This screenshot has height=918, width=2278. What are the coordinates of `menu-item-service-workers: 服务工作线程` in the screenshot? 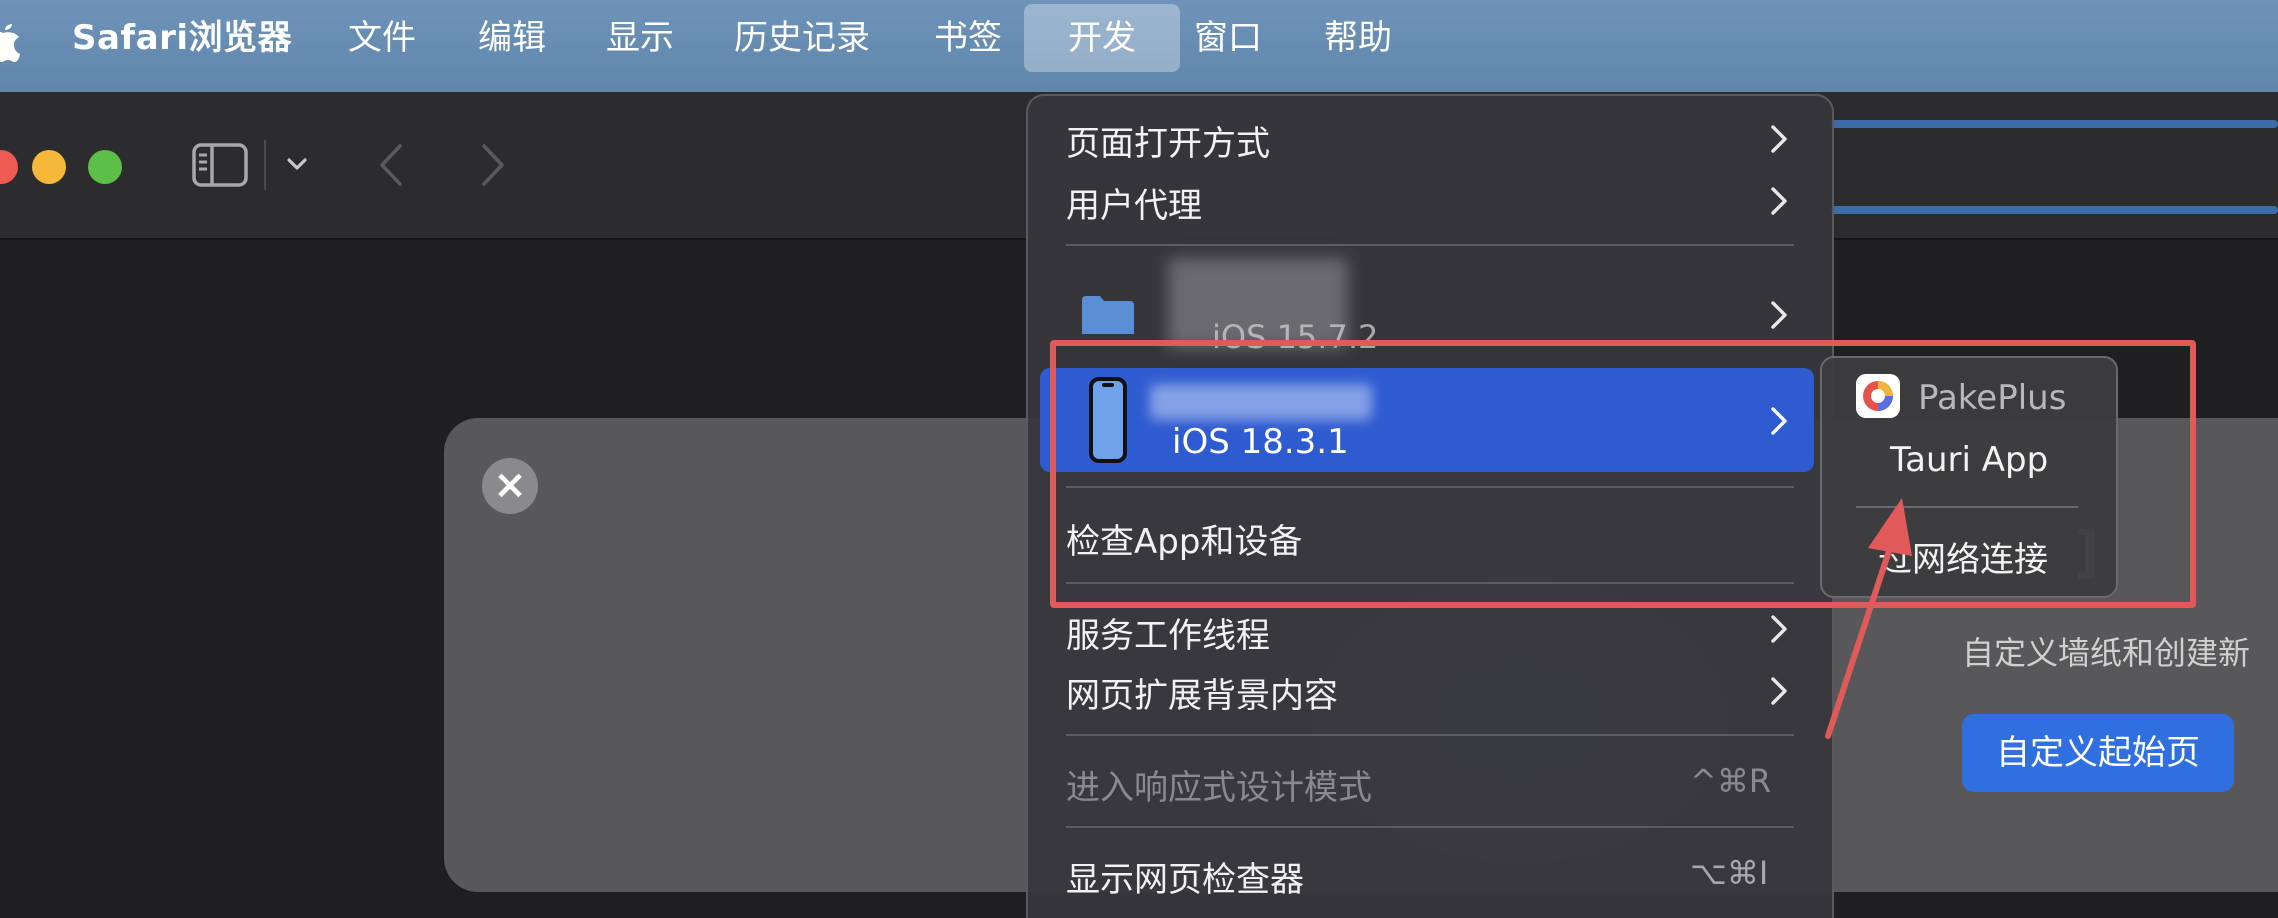 It's located at (1168, 632).